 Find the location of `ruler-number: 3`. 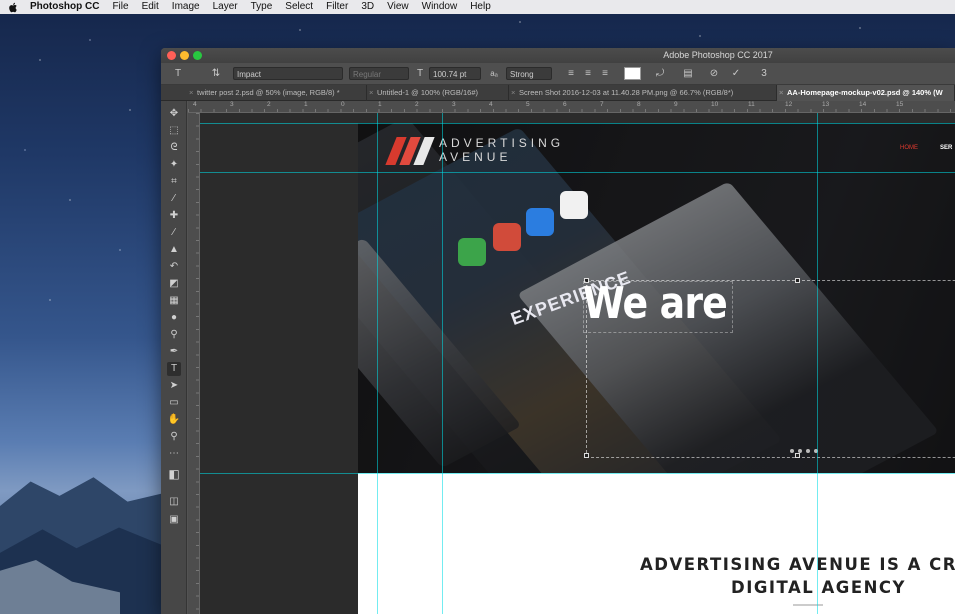

ruler-number: 3 is located at coordinates (454, 104).